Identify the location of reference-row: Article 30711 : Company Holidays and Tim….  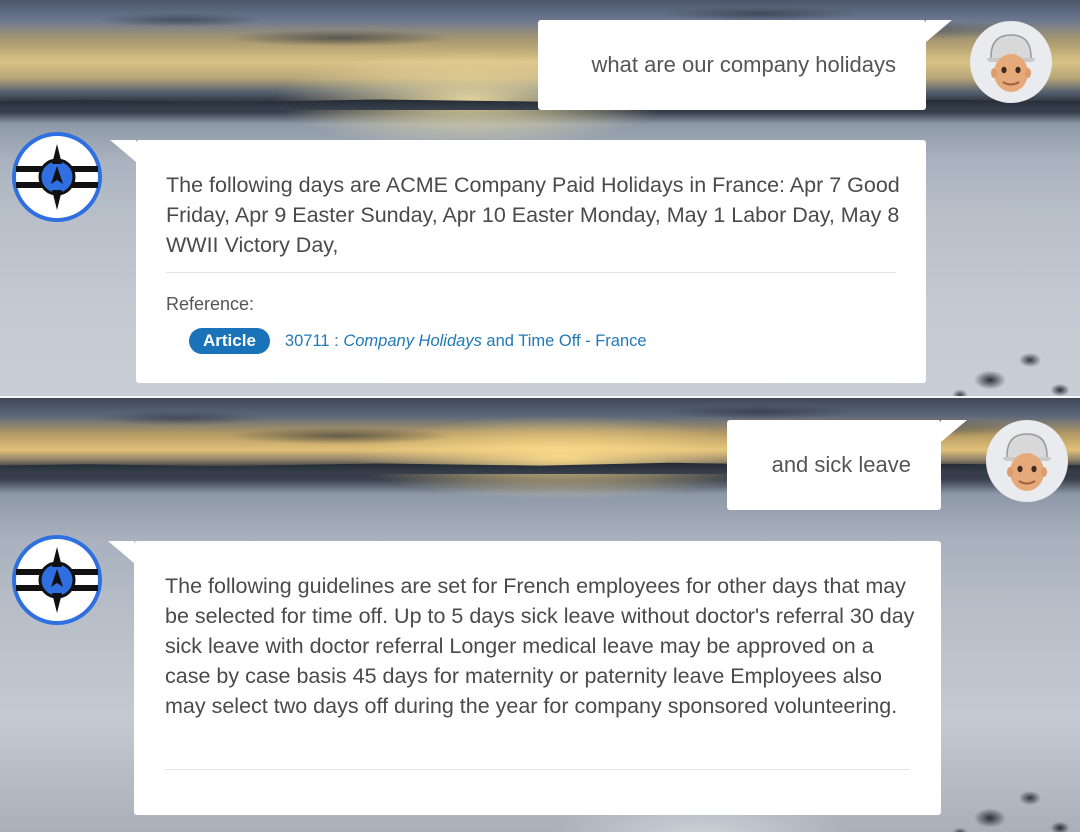
(418, 341).